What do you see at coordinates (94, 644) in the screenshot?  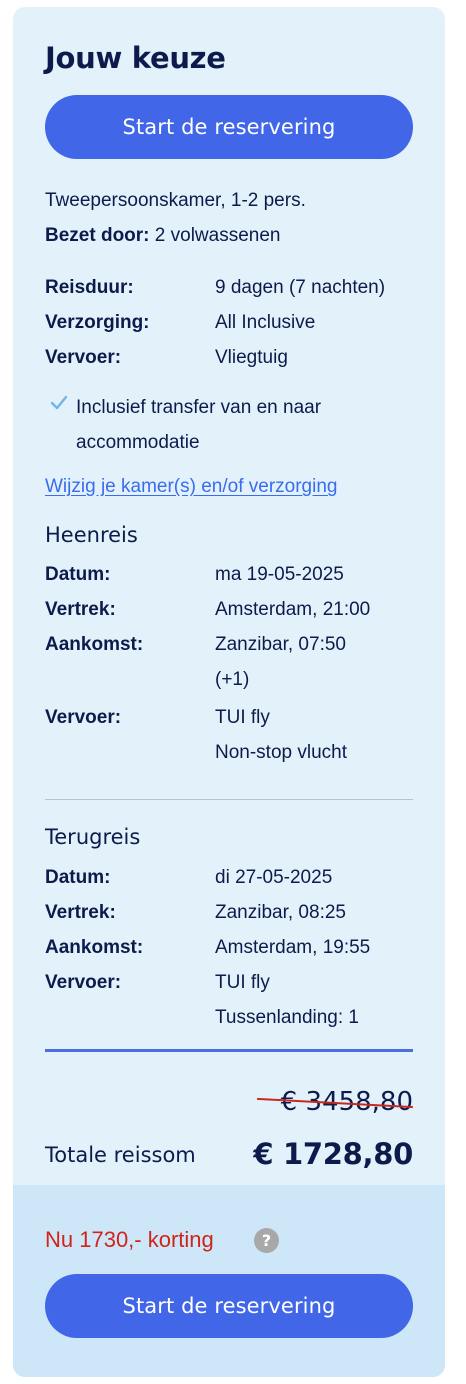 I see `outbound-arrival-label: Aankomst:` at bounding box center [94, 644].